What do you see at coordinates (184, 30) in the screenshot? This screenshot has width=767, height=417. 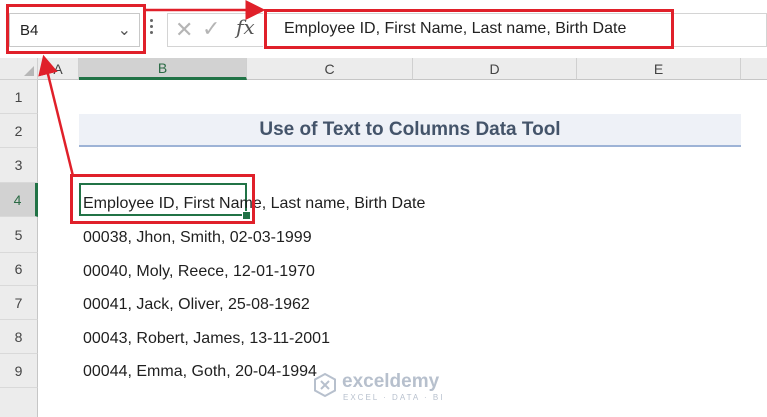 I see `cancel-icon: ✕` at bounding box center [184, 30].